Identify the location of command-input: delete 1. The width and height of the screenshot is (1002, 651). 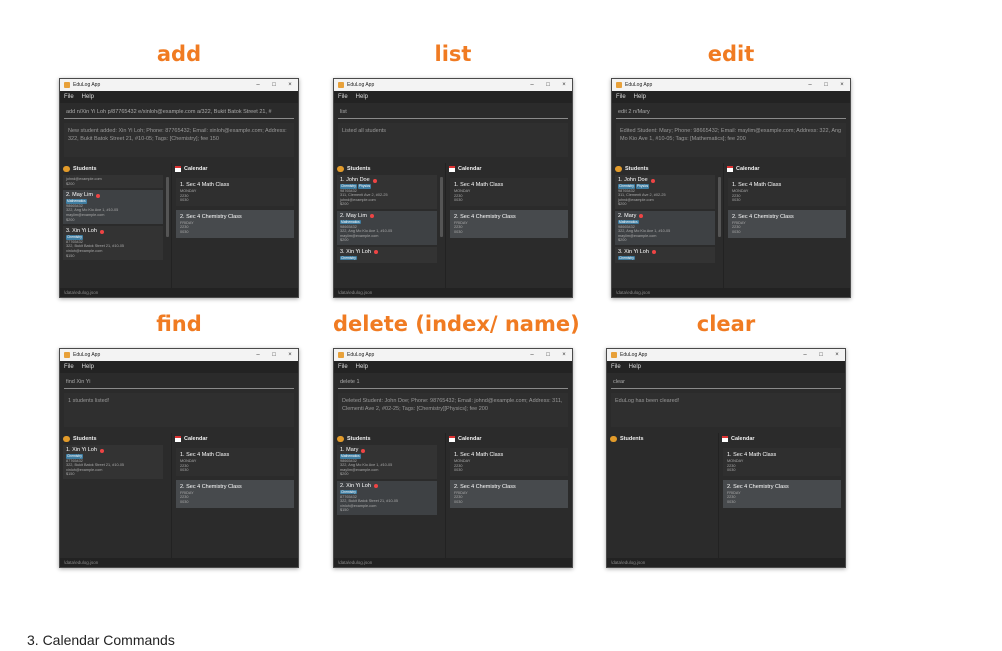
(453, 382).